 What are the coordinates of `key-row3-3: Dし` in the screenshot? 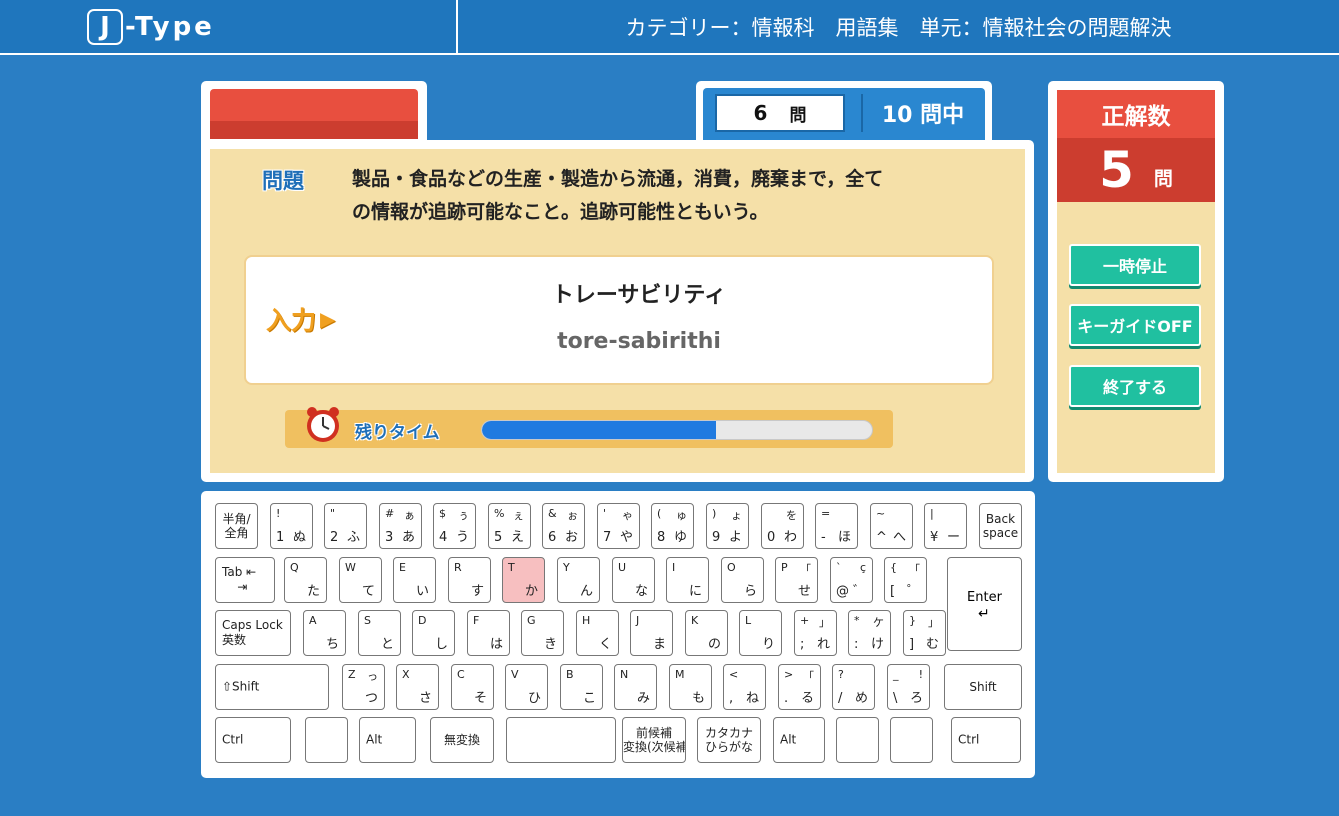 It's located at (433, 633).